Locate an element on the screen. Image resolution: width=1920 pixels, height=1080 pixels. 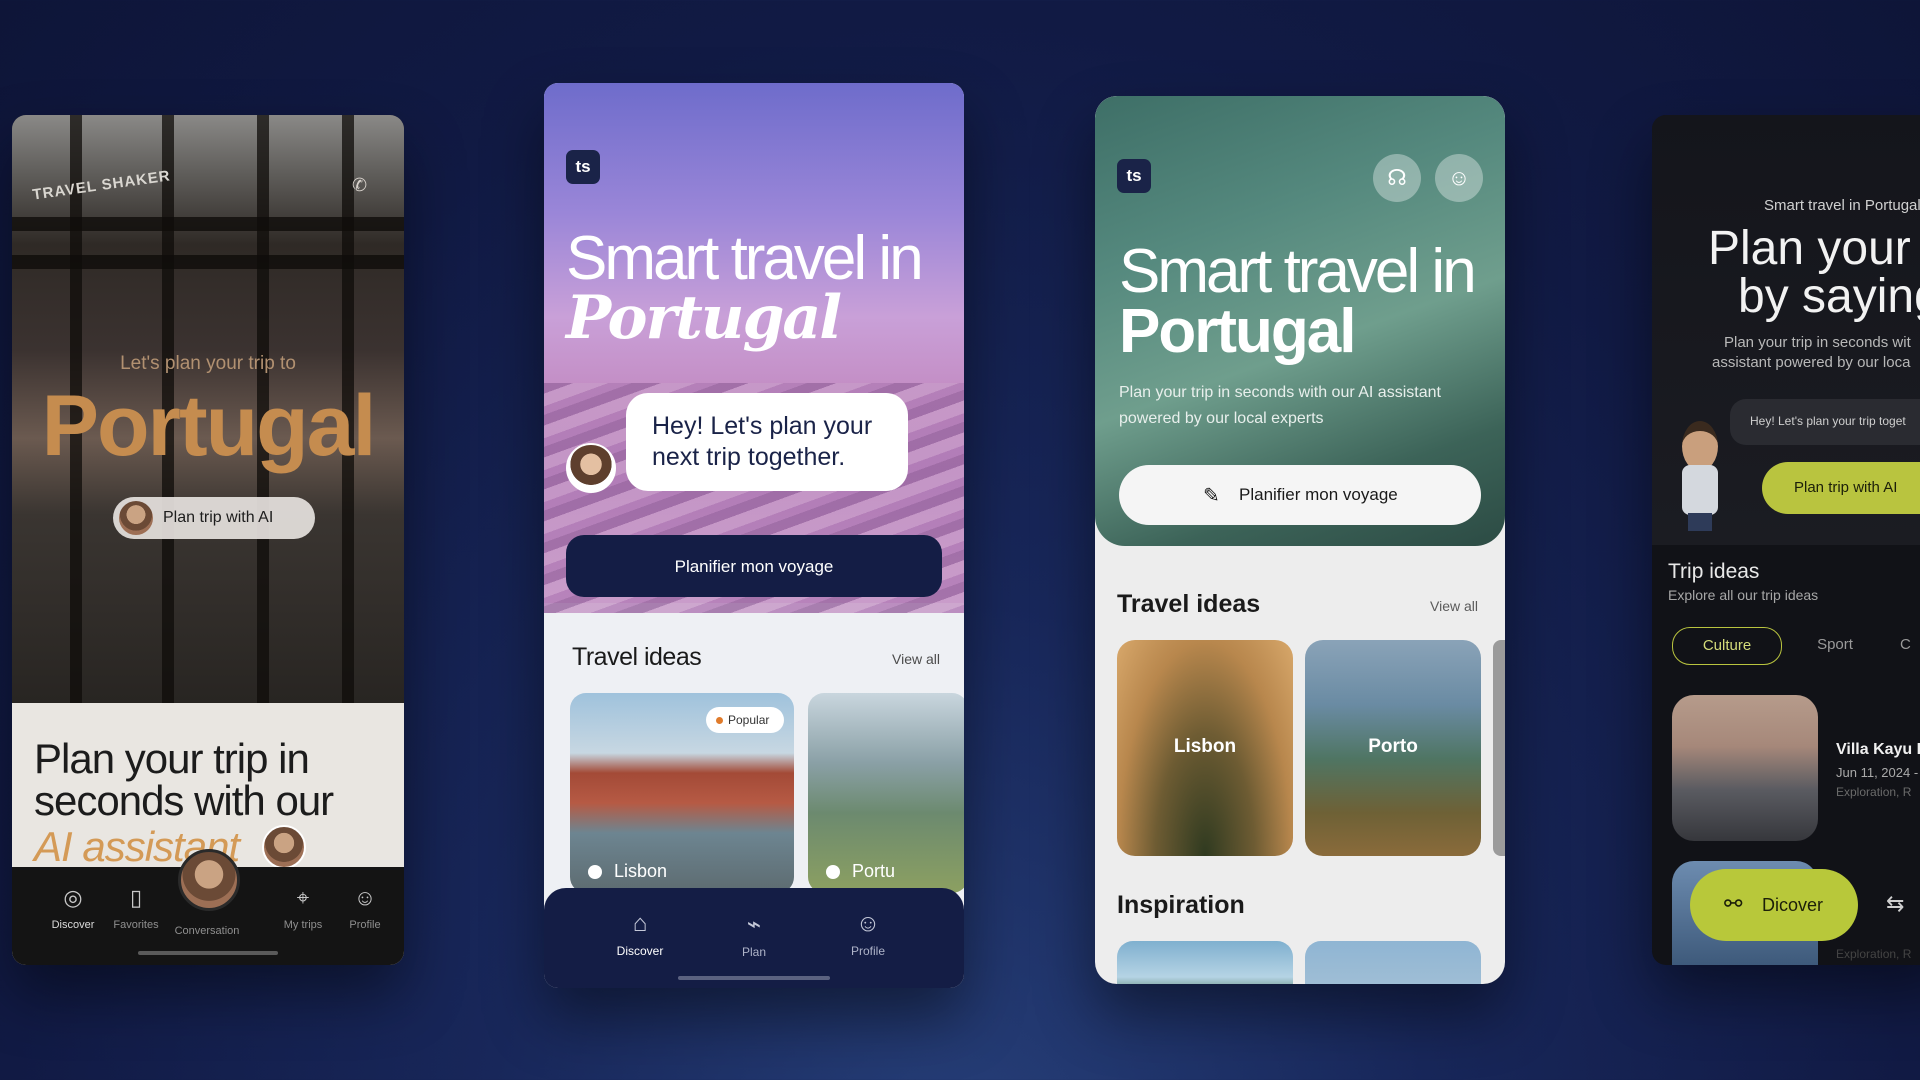
nav-item-conversation: Conversation is located at coordinates (207, 931).